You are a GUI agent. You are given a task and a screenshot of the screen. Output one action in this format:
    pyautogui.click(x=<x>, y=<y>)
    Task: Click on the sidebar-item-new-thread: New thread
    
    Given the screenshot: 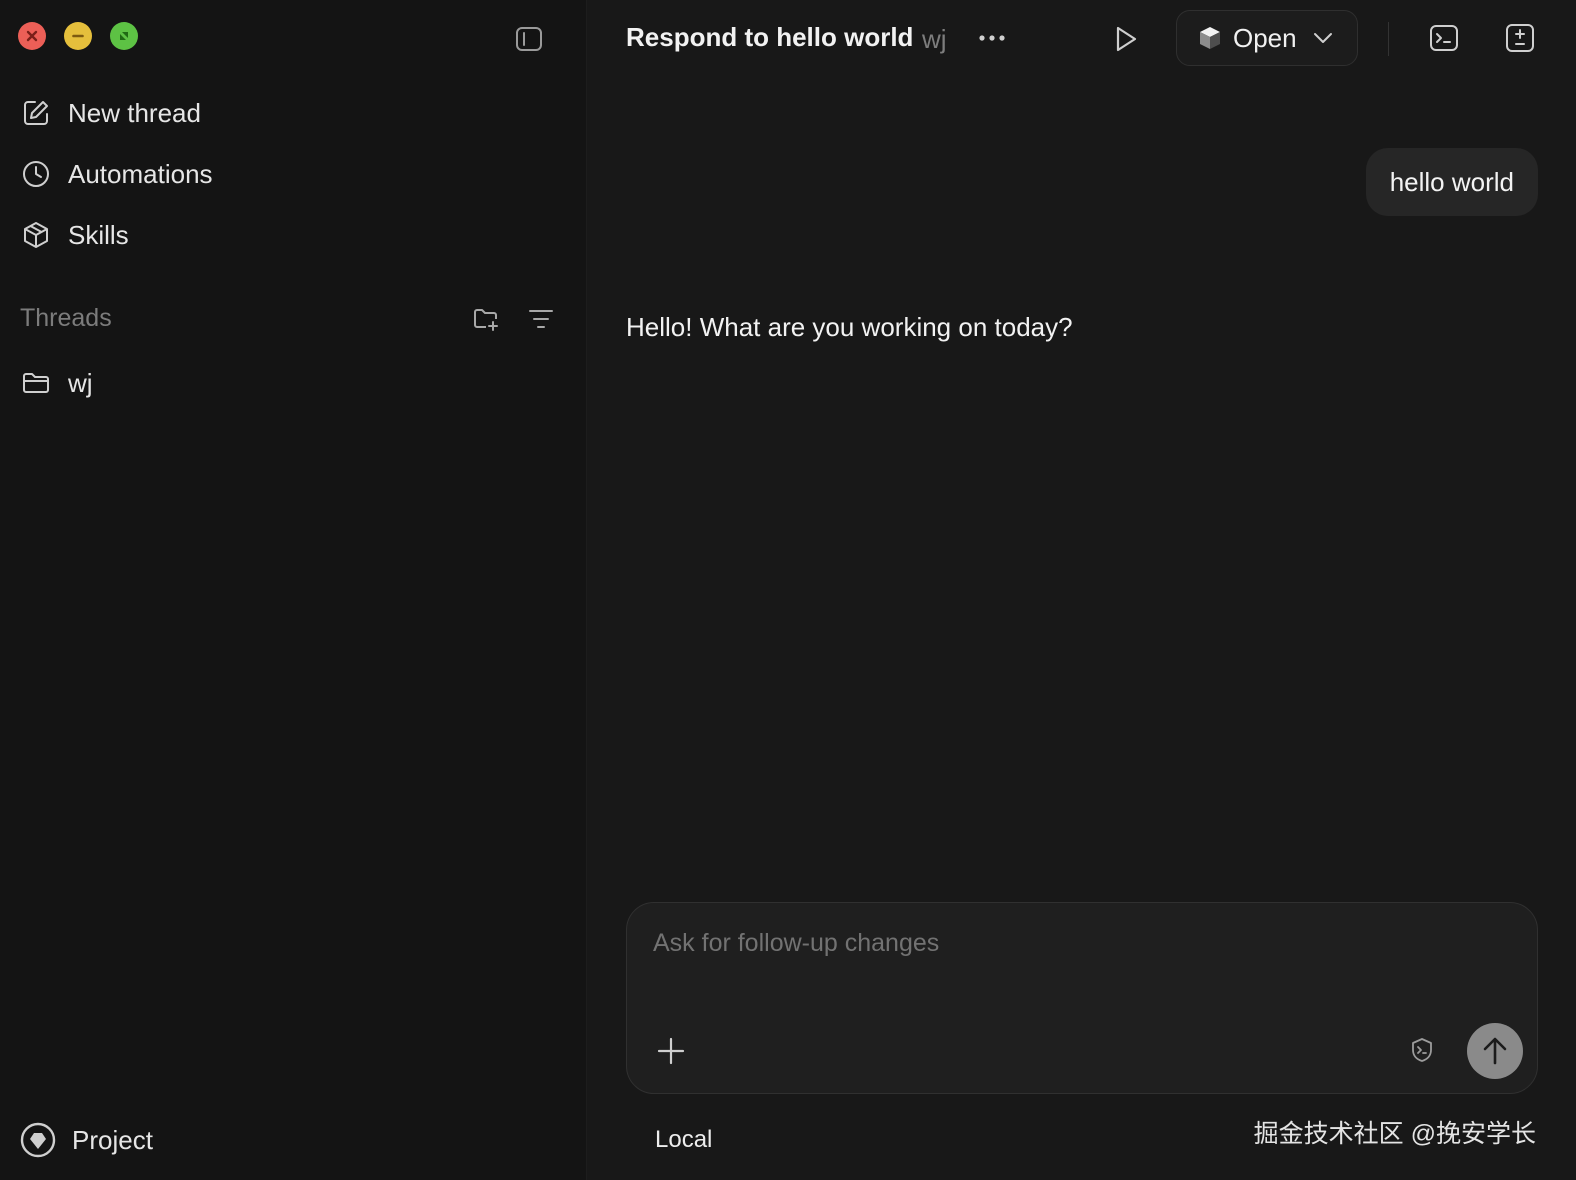 What is the action you would take?
    pyautogui.click(x=110, y=113)
    